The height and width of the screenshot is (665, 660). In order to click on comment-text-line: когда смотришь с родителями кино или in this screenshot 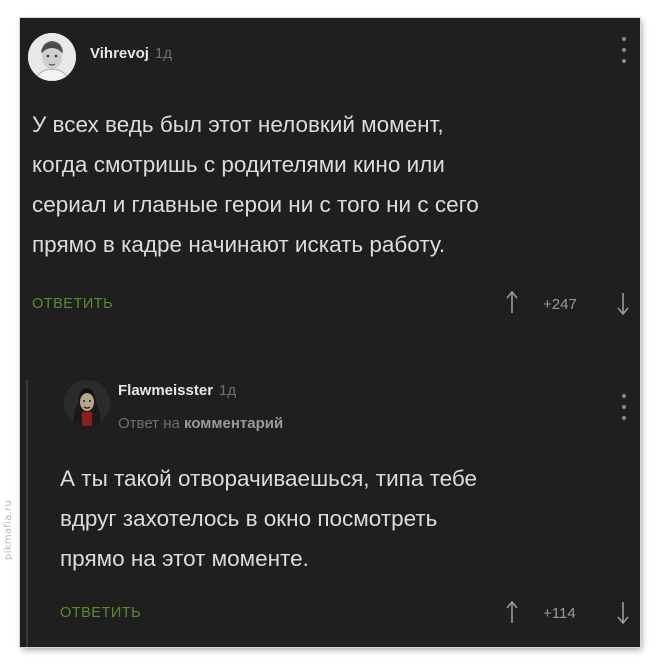, I will do `click(238, 164)`.